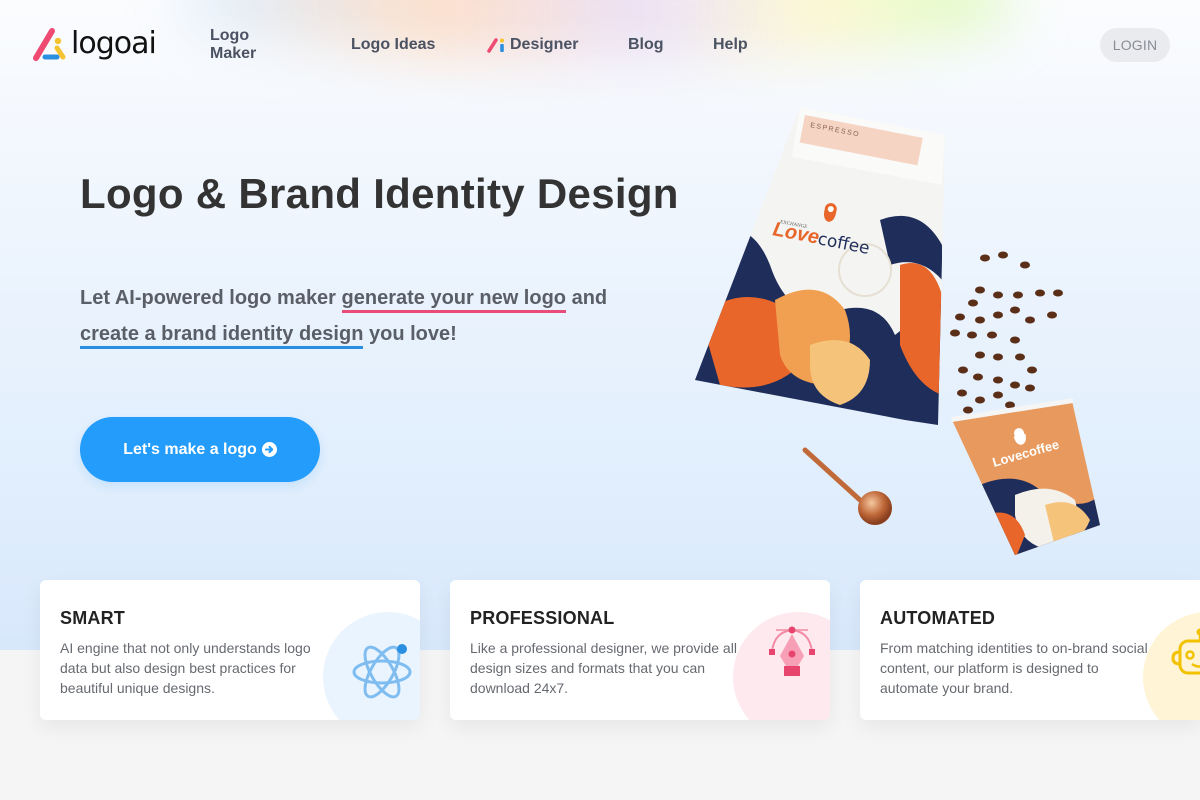  Describe the element at coordinates (114, 43) in the screenshot. I see `logo-text: logoai` at that location.